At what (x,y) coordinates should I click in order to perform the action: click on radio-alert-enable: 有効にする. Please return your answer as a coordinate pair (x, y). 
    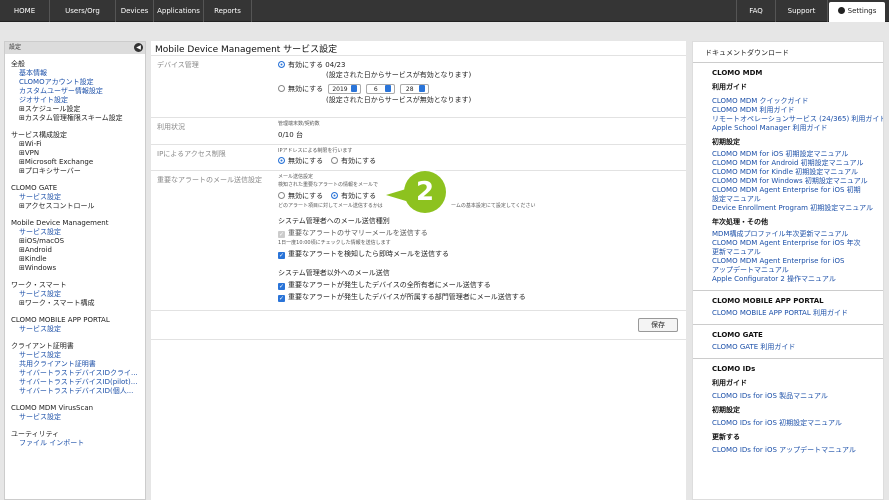
    Looking at the image, I should click on (353, 196).